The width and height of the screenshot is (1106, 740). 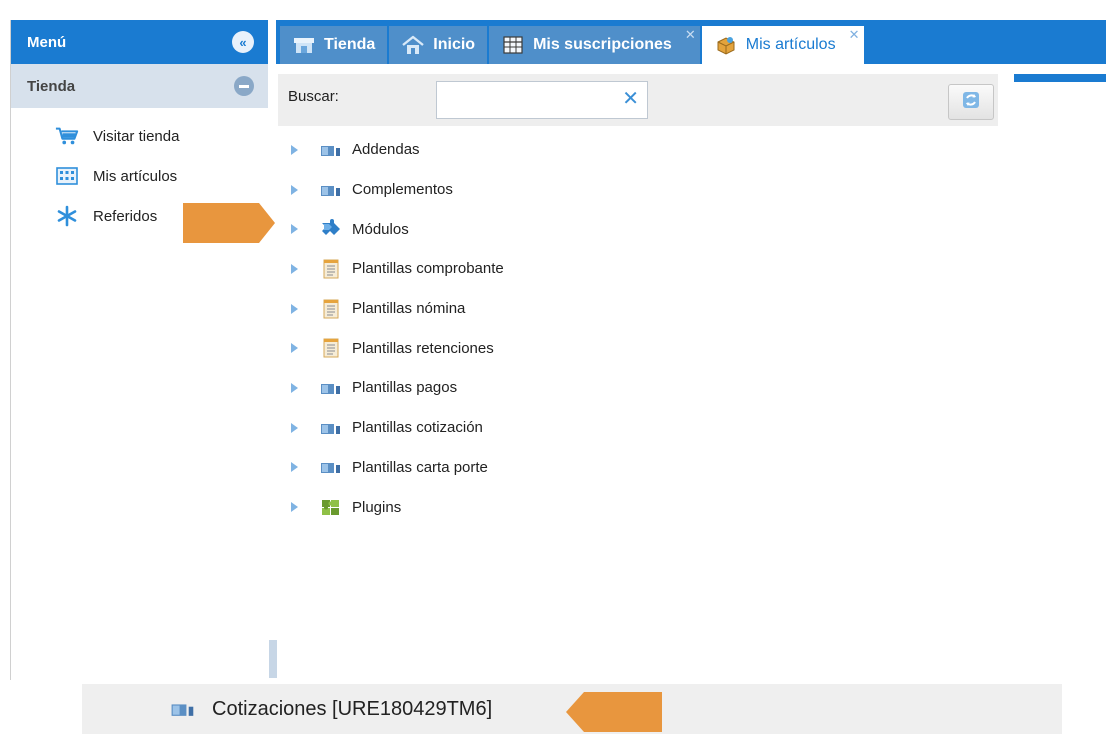 What do you see at coordinates (638, 190) in the screenshot?
I see `tree-item-complementos: Complementos` at bounding box center [638, 190].